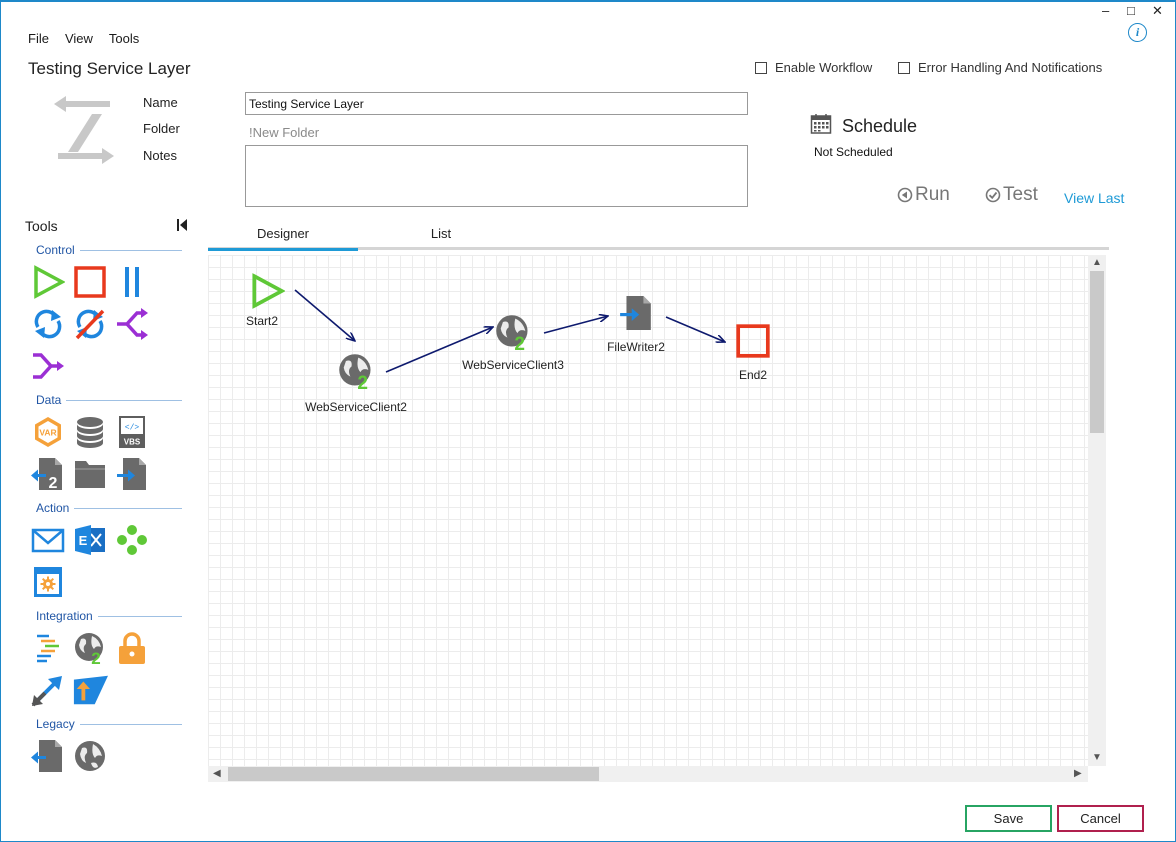  I want to click on vbscript-tag-text: </>, so click(132, 428).